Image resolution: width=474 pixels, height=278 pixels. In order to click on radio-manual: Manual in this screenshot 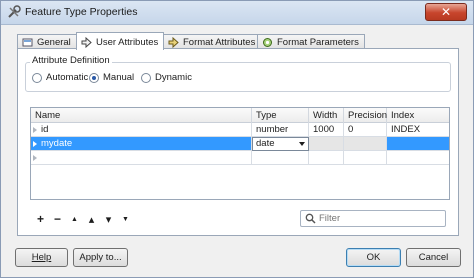, I will do `click(111, 77)`.